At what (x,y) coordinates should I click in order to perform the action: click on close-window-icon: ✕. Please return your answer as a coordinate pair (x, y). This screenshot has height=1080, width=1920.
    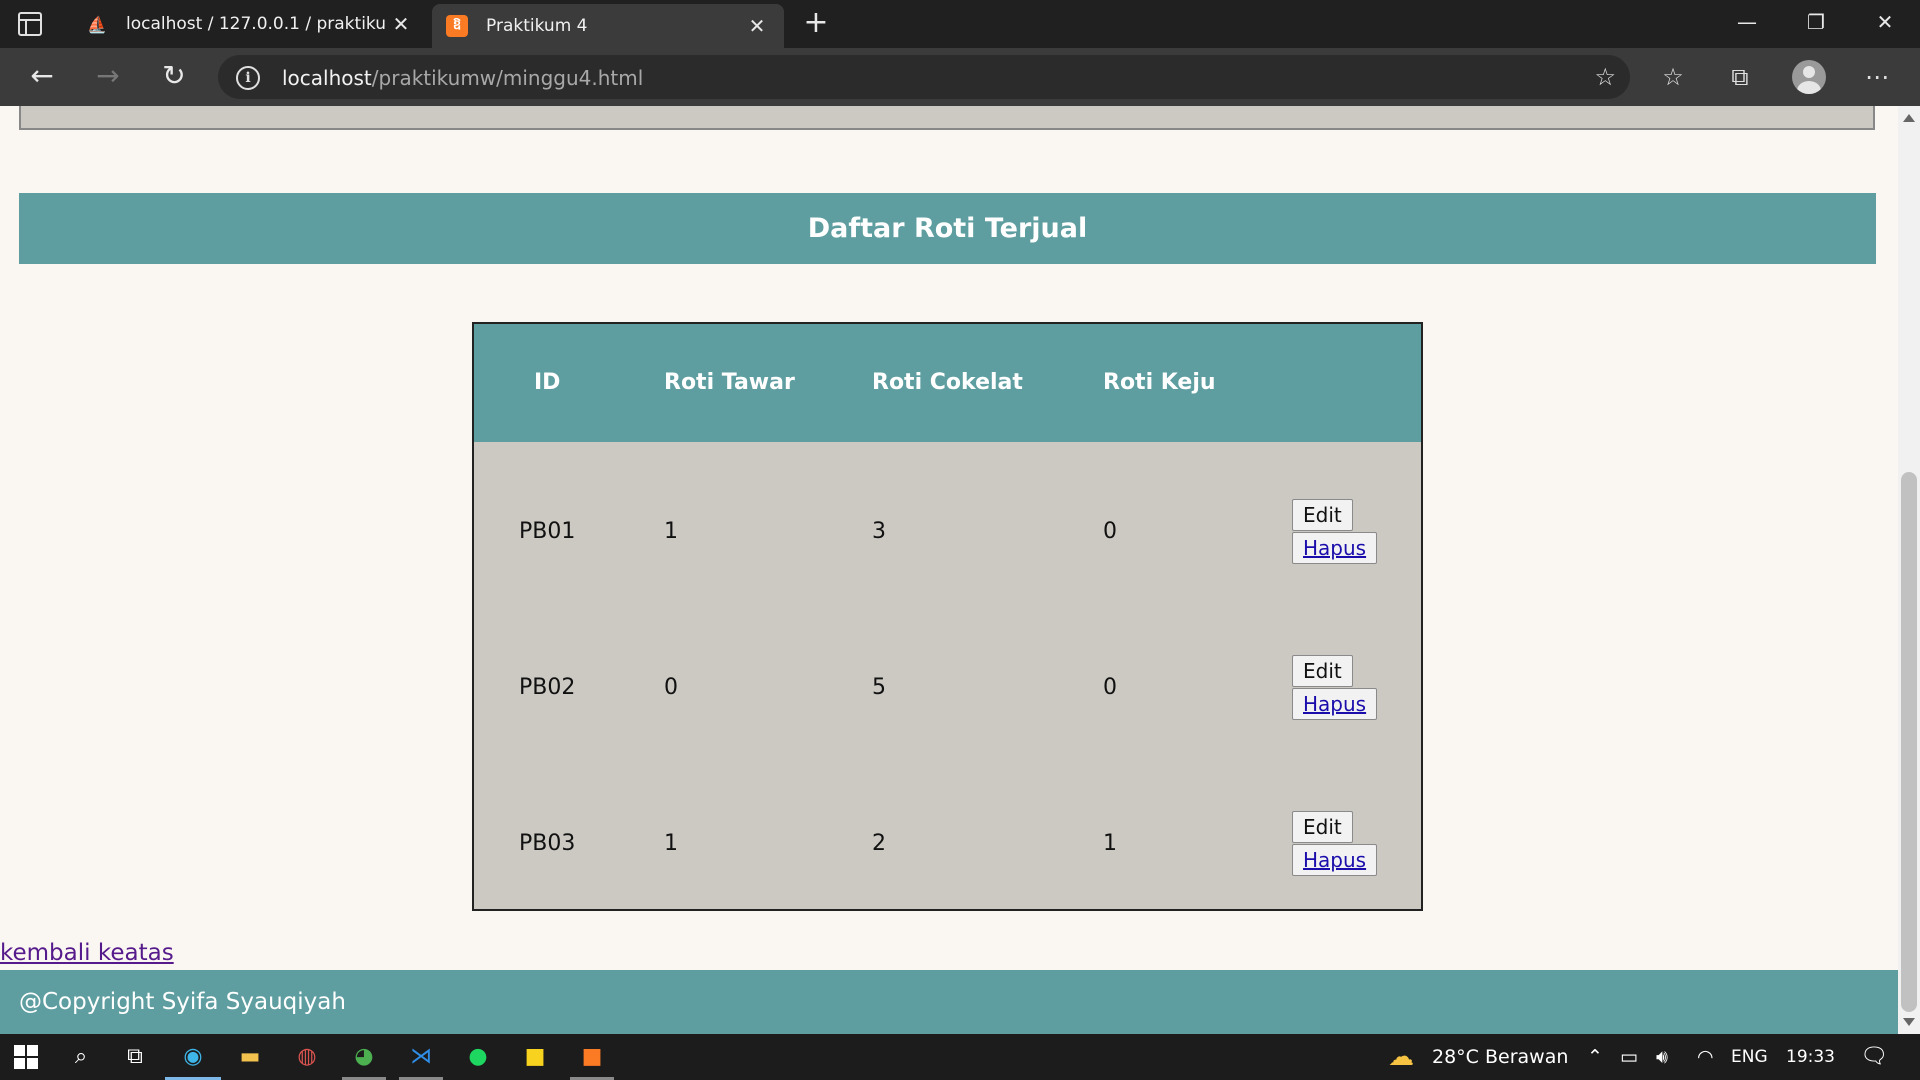
    Looking at the image, I should click on (1885, 24).